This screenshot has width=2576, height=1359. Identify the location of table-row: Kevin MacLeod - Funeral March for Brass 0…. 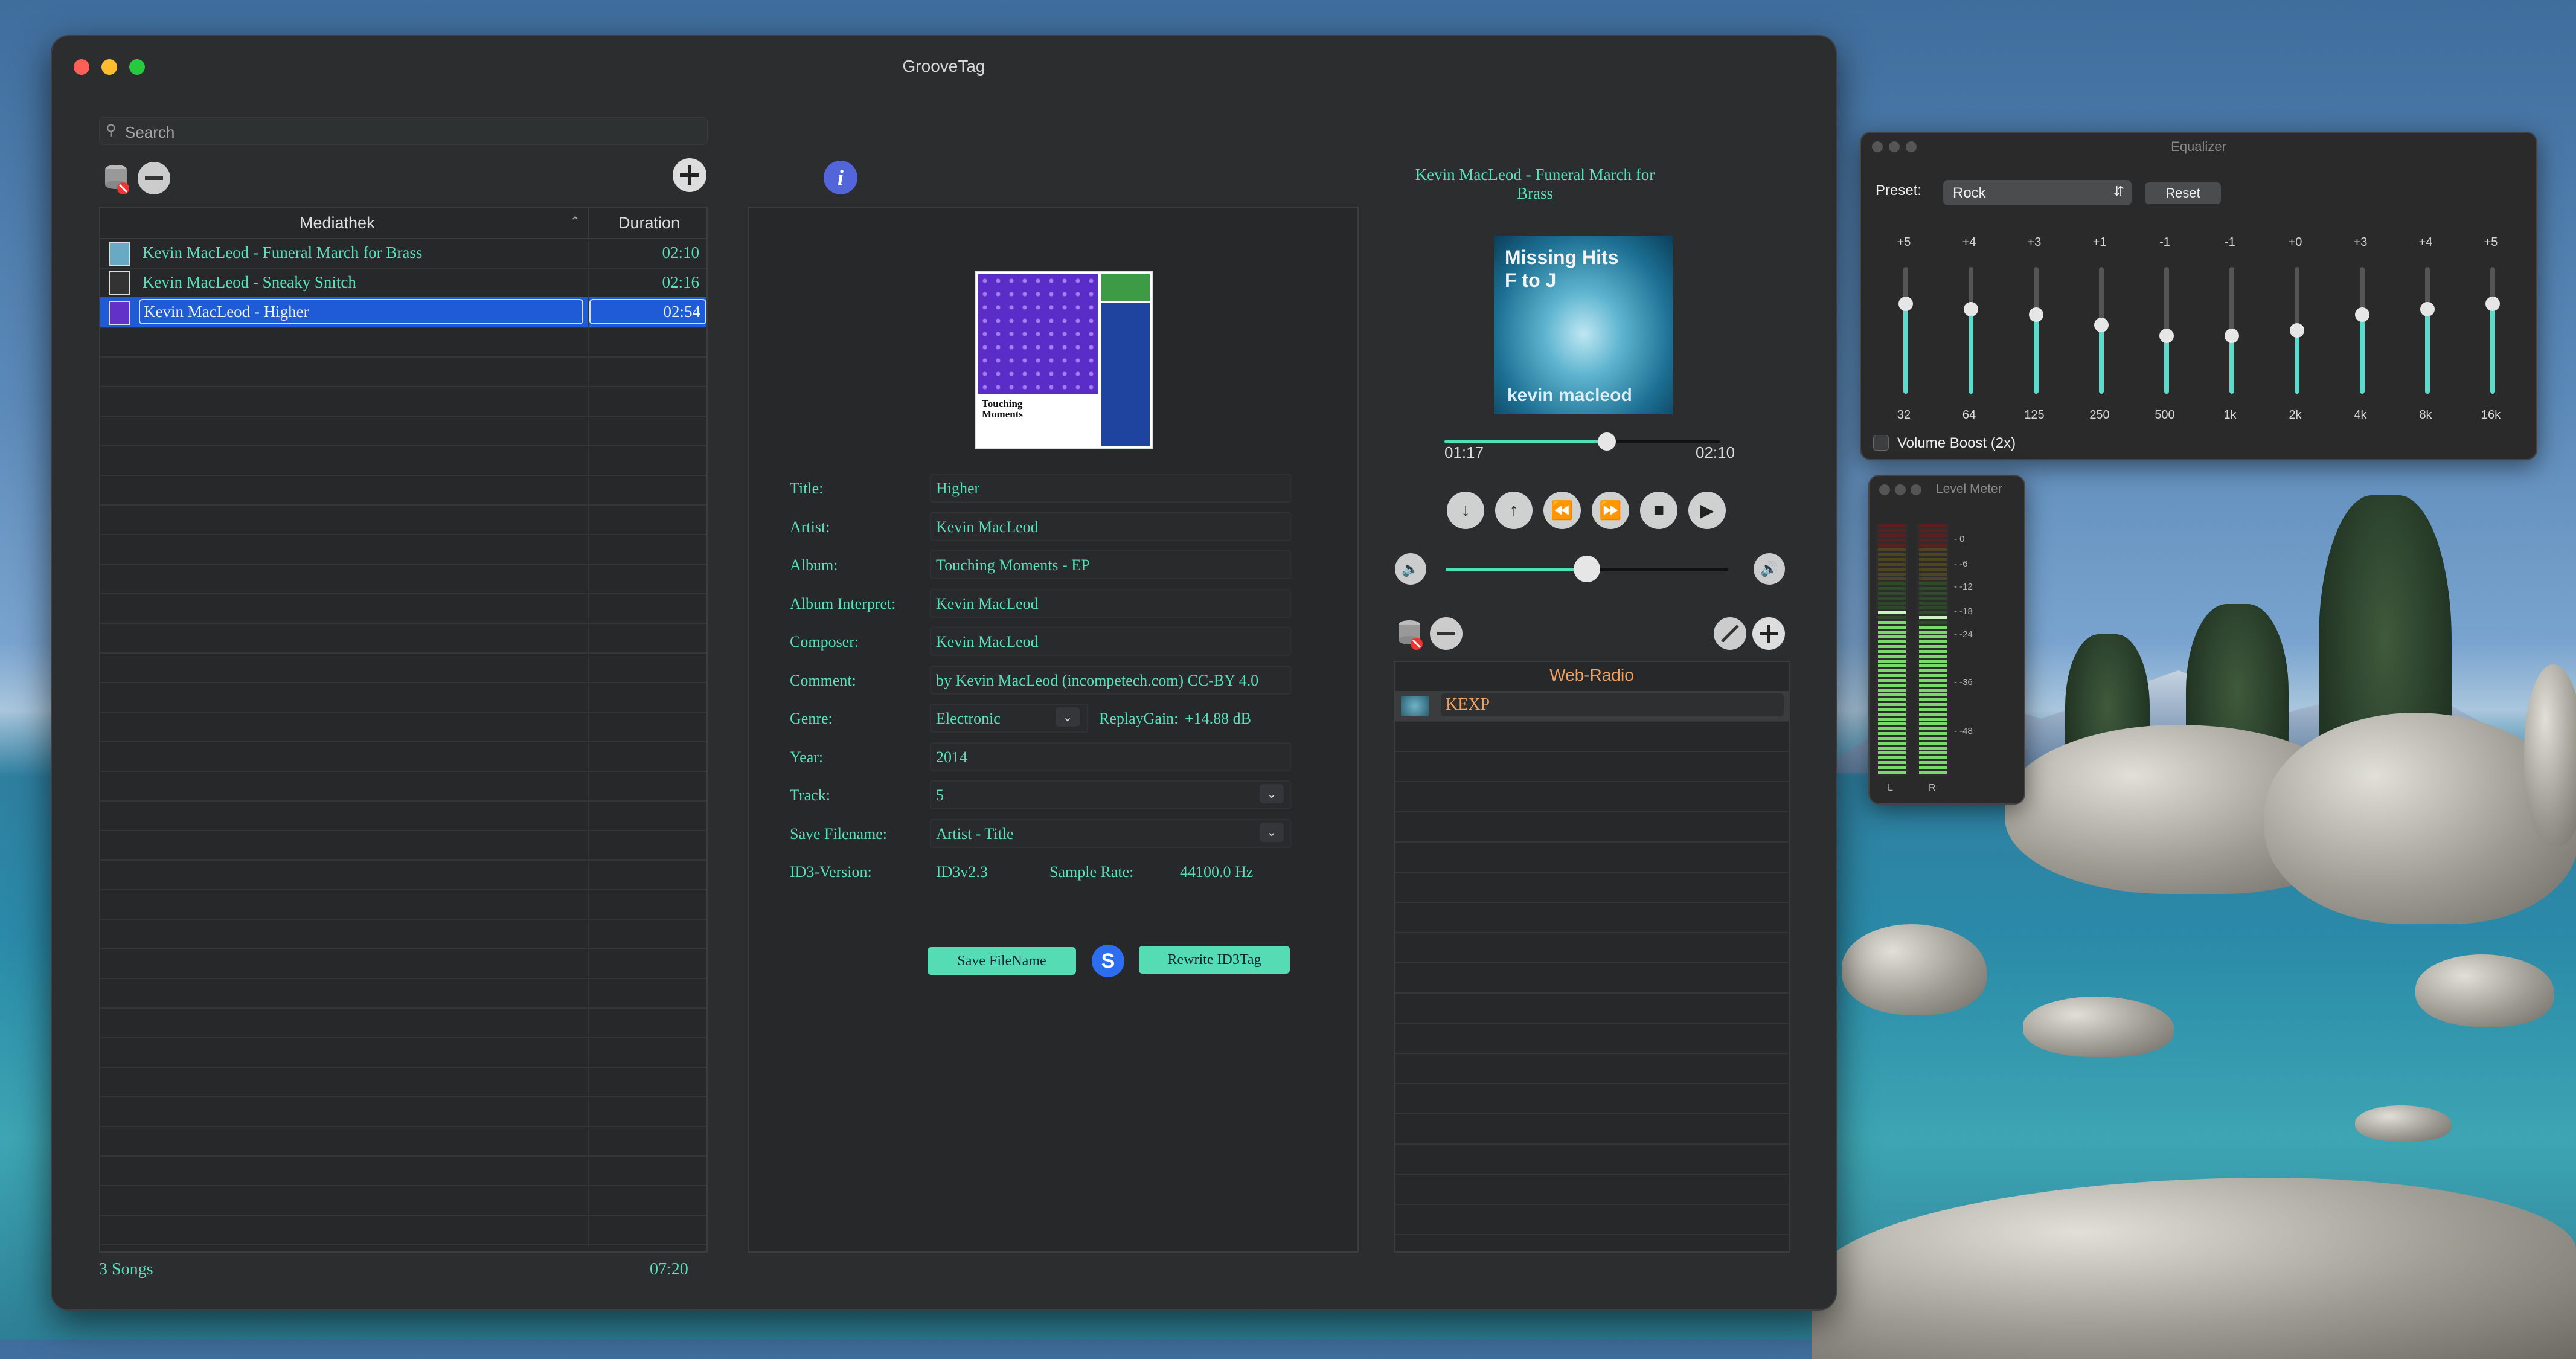
(403, 253).